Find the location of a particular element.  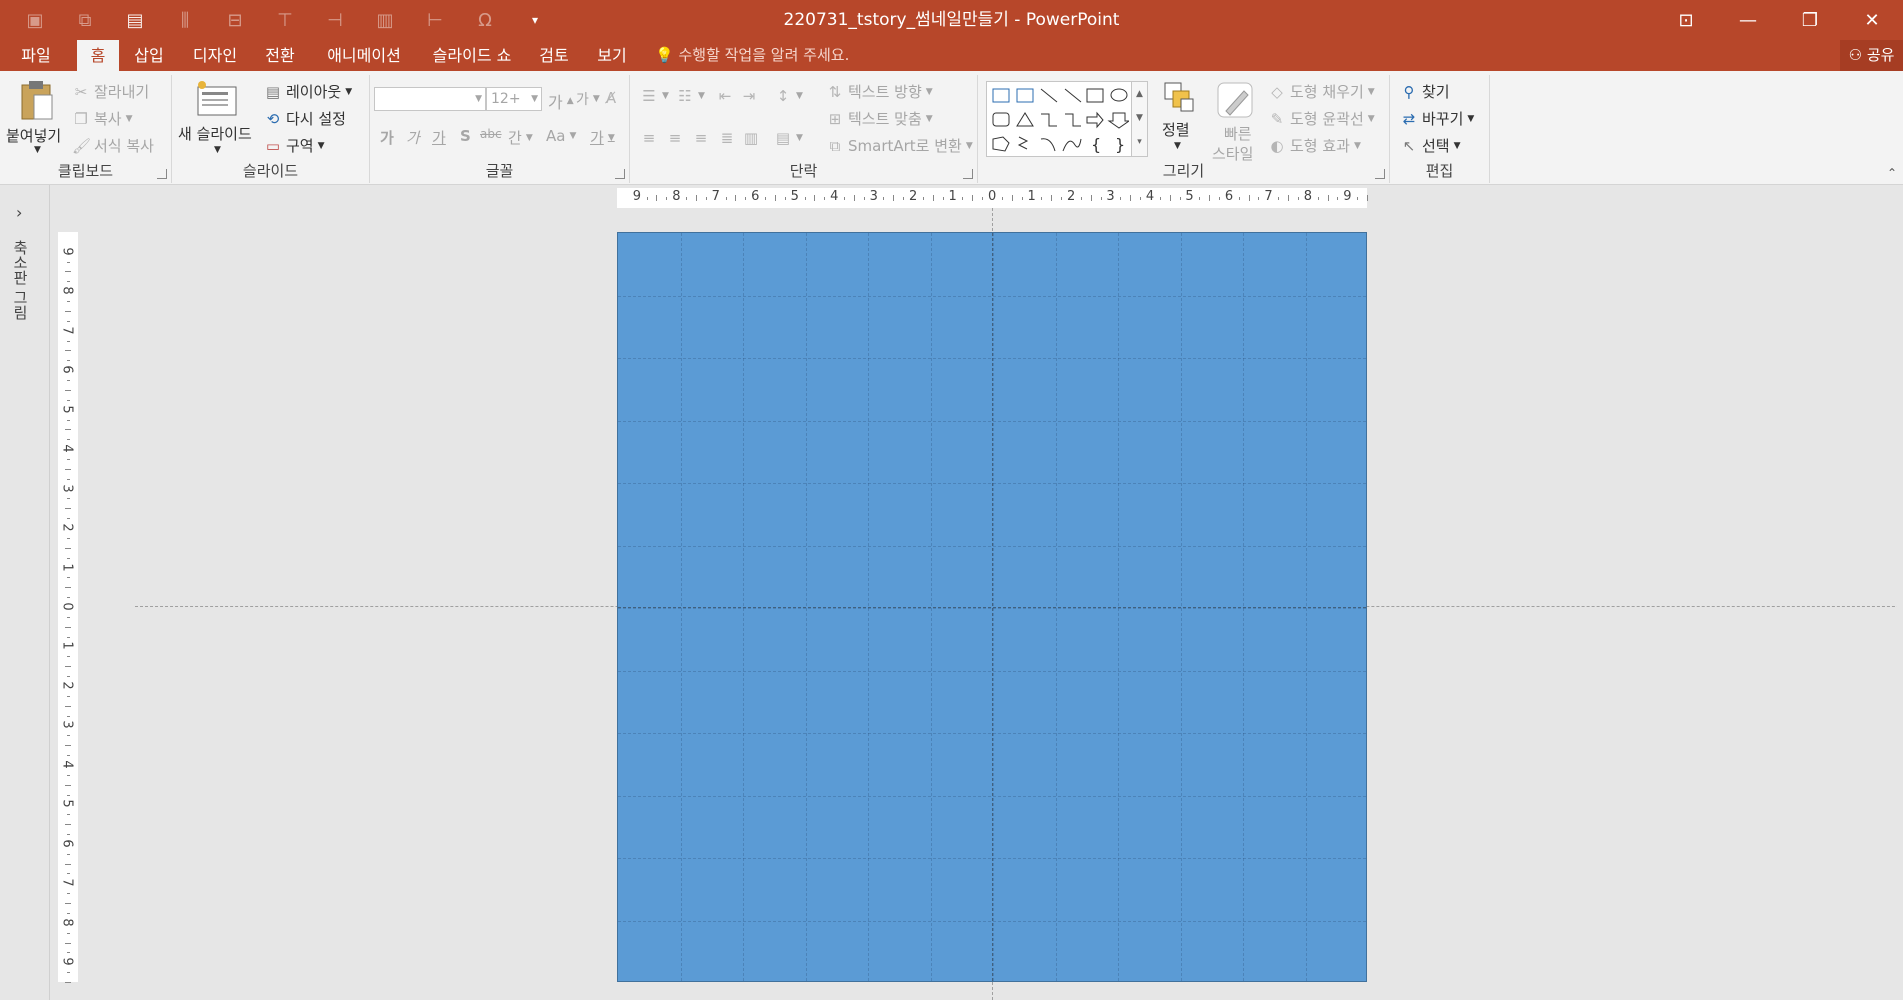

collapse-ribbon-icon: ⌃ is located at coordinates (1892, 173).